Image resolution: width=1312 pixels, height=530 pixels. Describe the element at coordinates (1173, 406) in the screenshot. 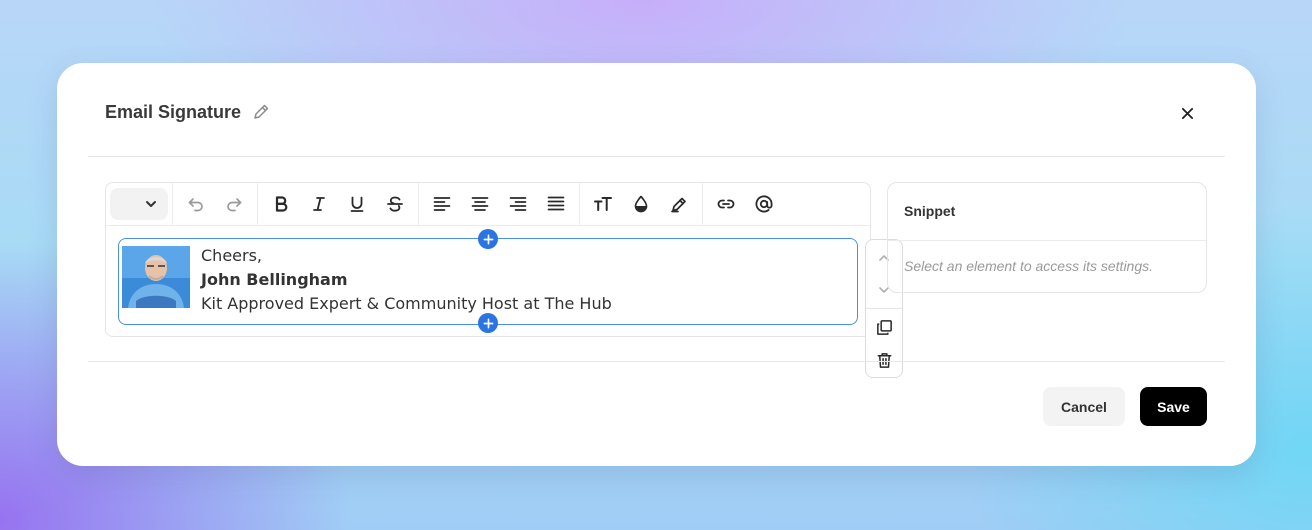

I see `save-button: Save` at that location.